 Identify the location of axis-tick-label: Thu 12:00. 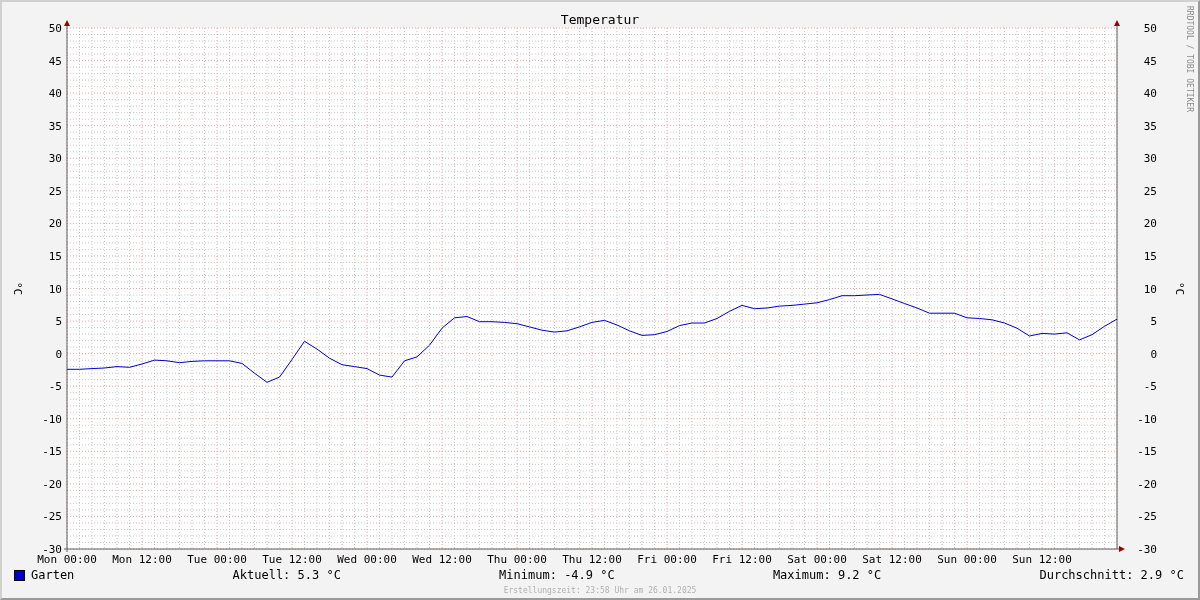
(592, 559).